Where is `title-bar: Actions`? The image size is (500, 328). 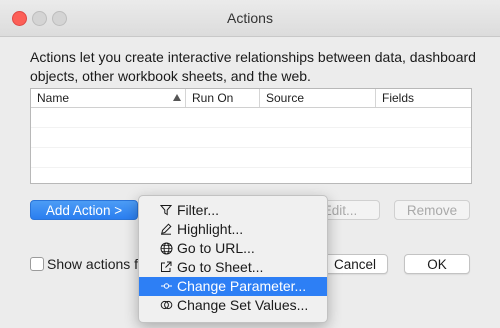 title-bar: Actions is located at coordinates (250, 18).